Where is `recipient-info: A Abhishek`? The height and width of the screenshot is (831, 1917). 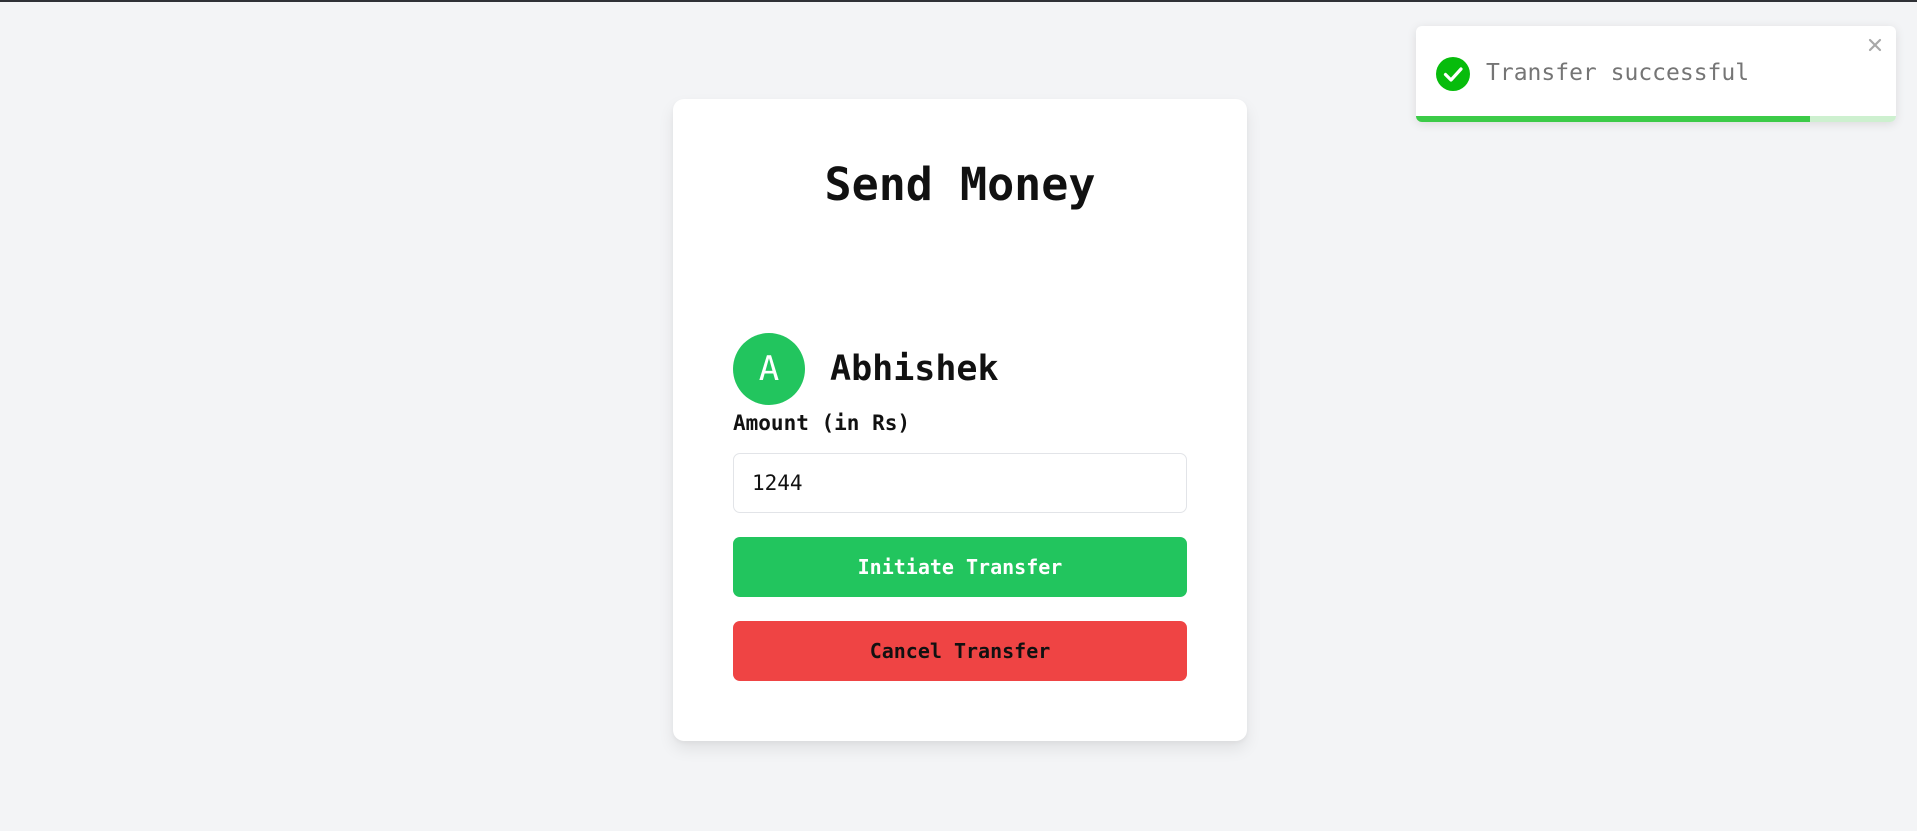 recipient-info: A Abhishek is located at coordinates (866, 369).